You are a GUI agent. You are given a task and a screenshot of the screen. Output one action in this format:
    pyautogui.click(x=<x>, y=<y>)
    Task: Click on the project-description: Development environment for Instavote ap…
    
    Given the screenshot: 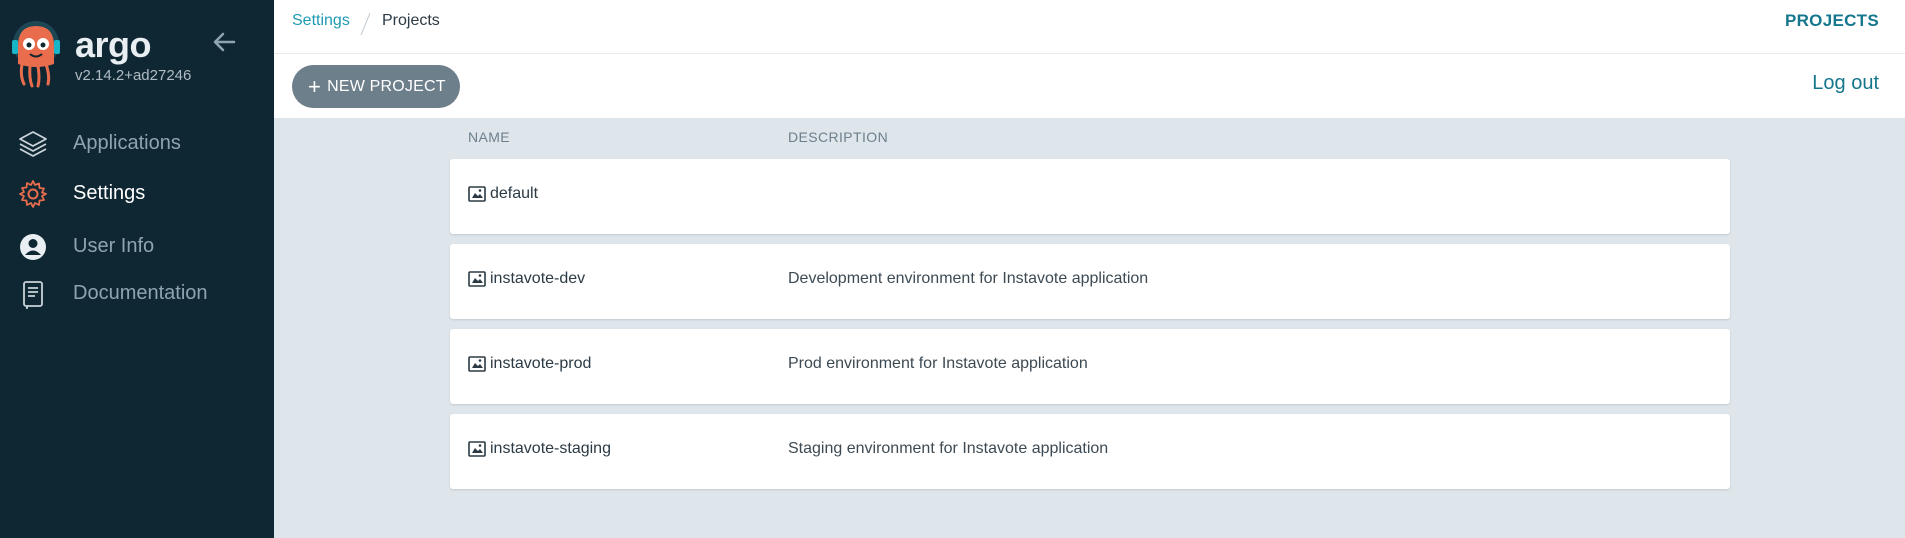 What is the action you would take?
    pyautogui.click(x=968, y=278)
    